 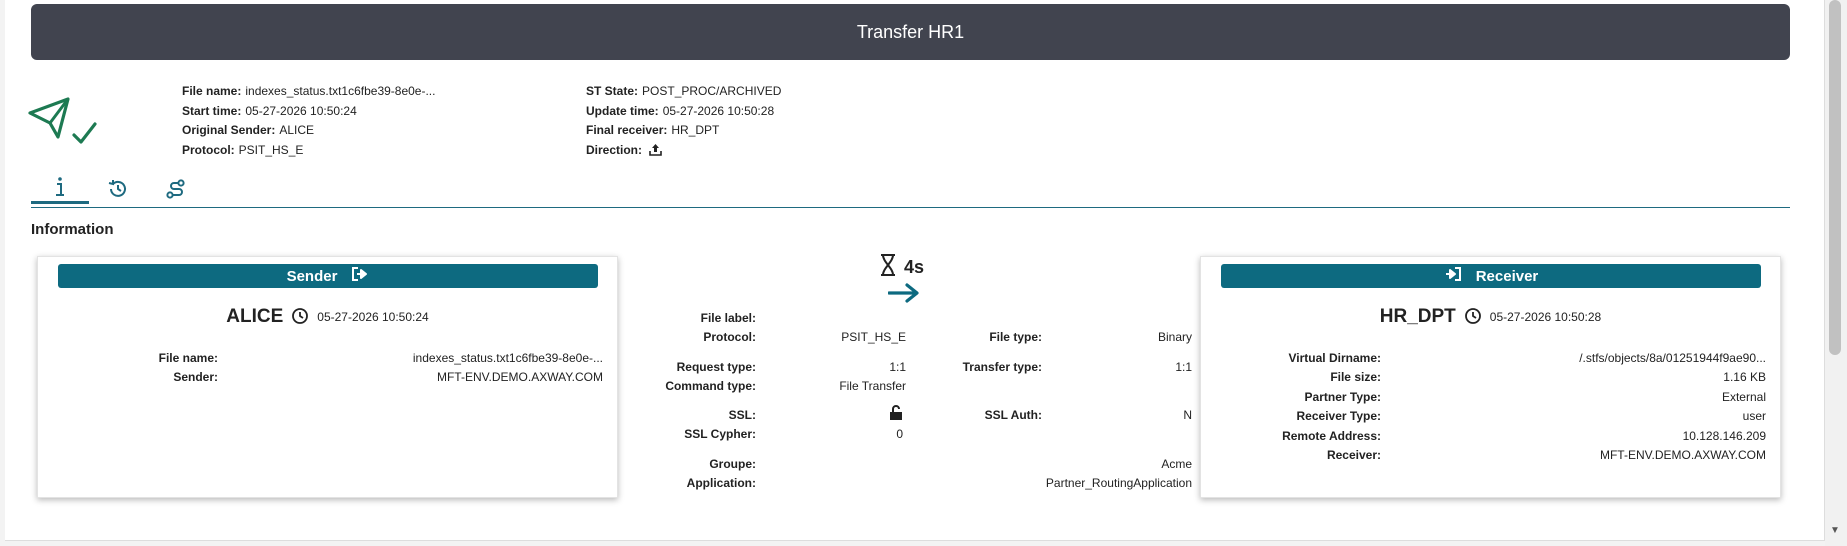 What do you see at coordinates (612, 91) in the screenshot?
I see `st-state-label: ST State:` at bounding box center [612, 91].